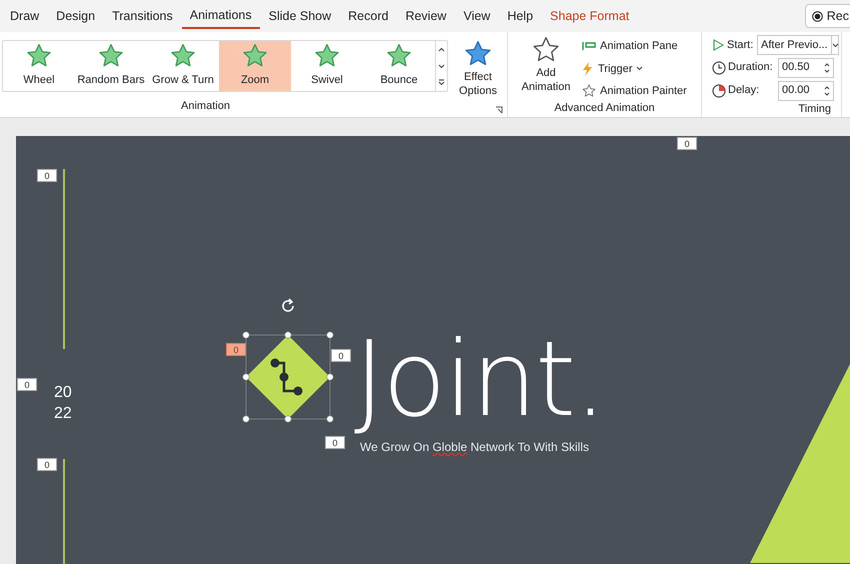 This screenshot has height=564, width=850. I want to click on effect-options-button: Effect Options, so click(478, 69).